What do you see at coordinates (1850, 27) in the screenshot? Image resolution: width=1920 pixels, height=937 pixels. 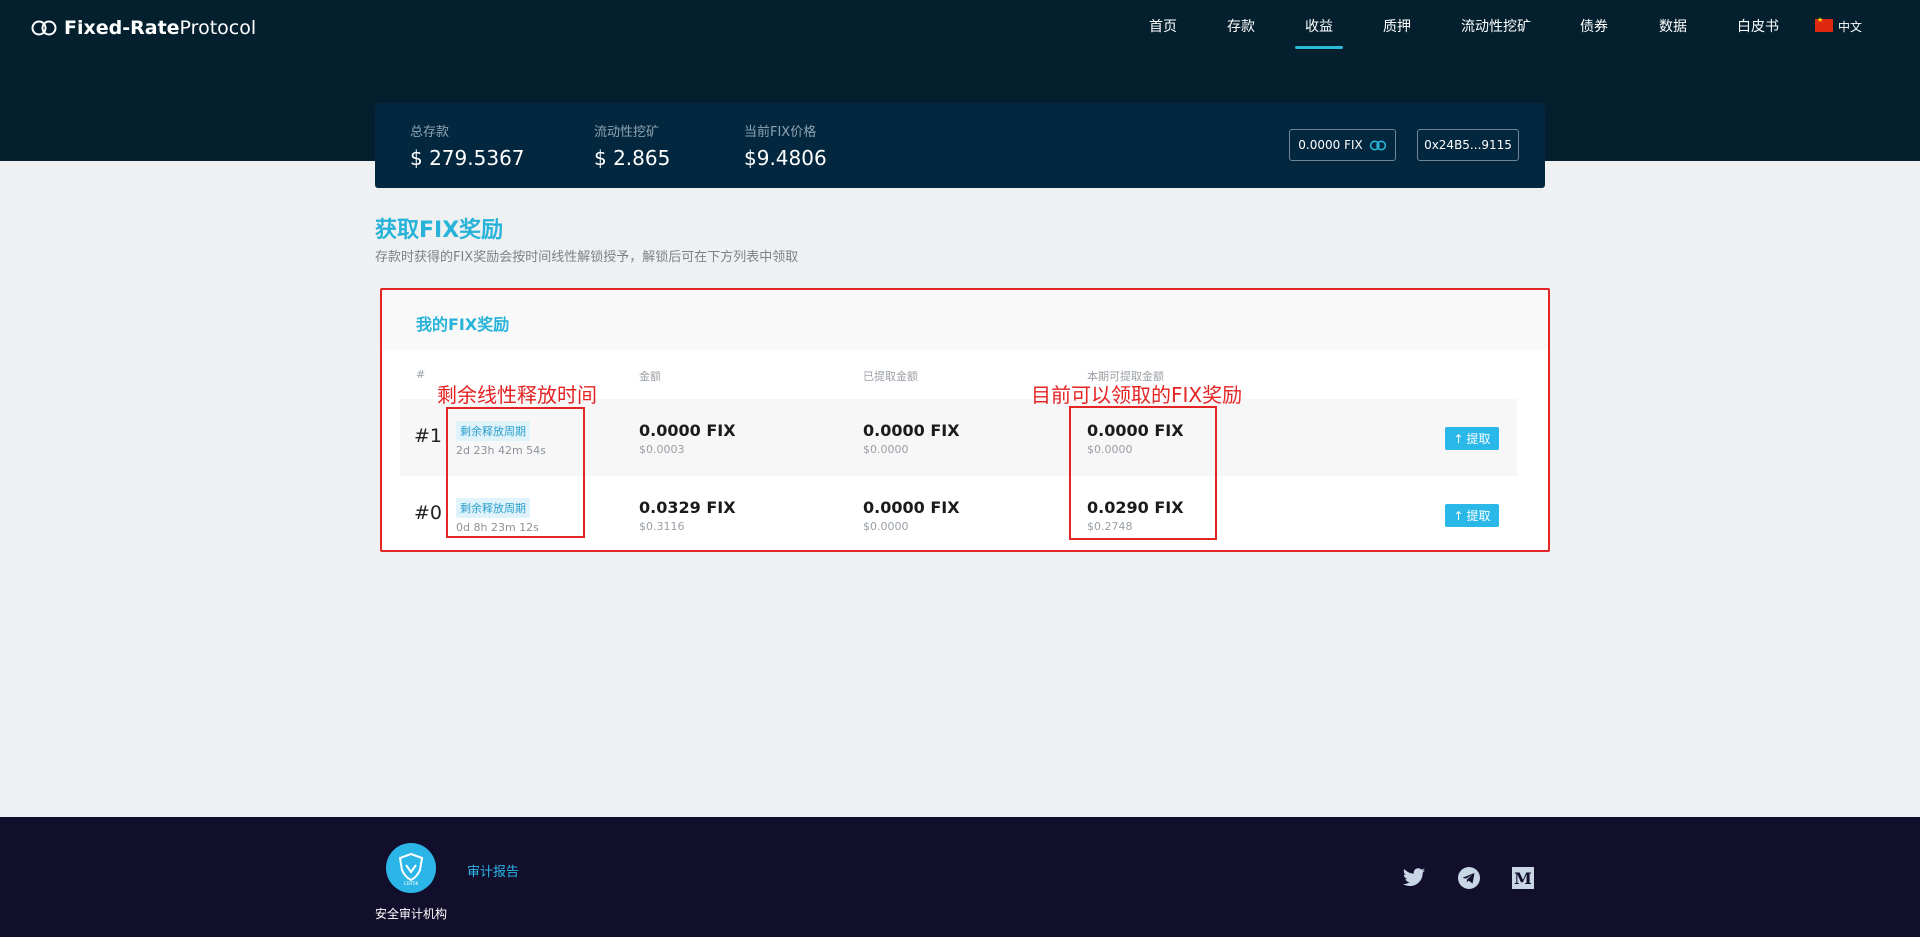 I see `language-label: 中文` at bounding box center [1850, 27].